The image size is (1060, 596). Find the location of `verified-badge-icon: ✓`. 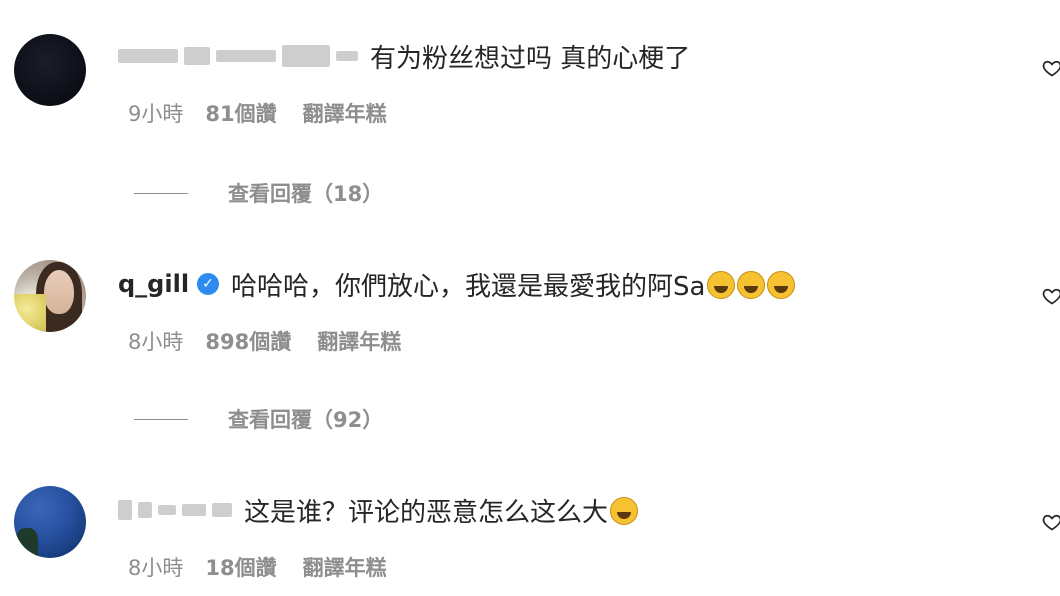

verified-badge-icon: ✓ is located at coordinates (208, 284).